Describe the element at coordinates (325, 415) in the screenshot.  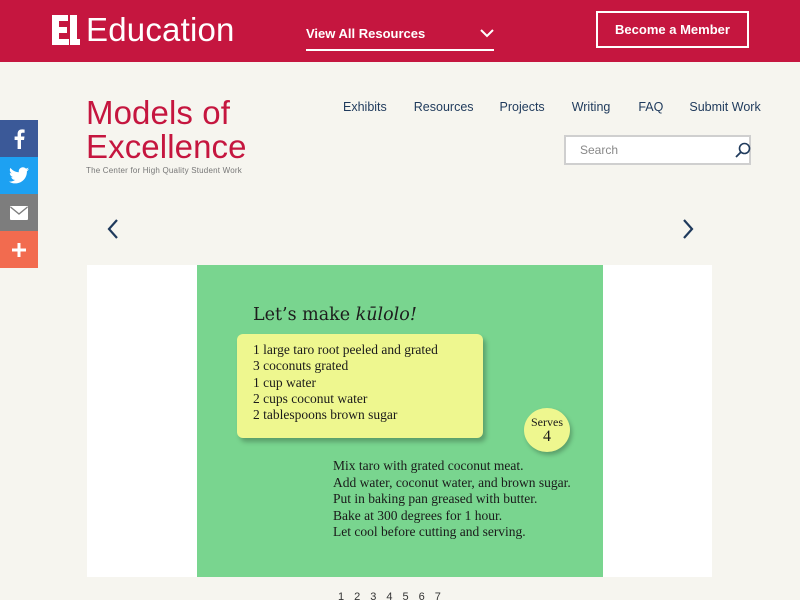
I see `ingredient-item: 2 tablespoons brown sugar` at that location.